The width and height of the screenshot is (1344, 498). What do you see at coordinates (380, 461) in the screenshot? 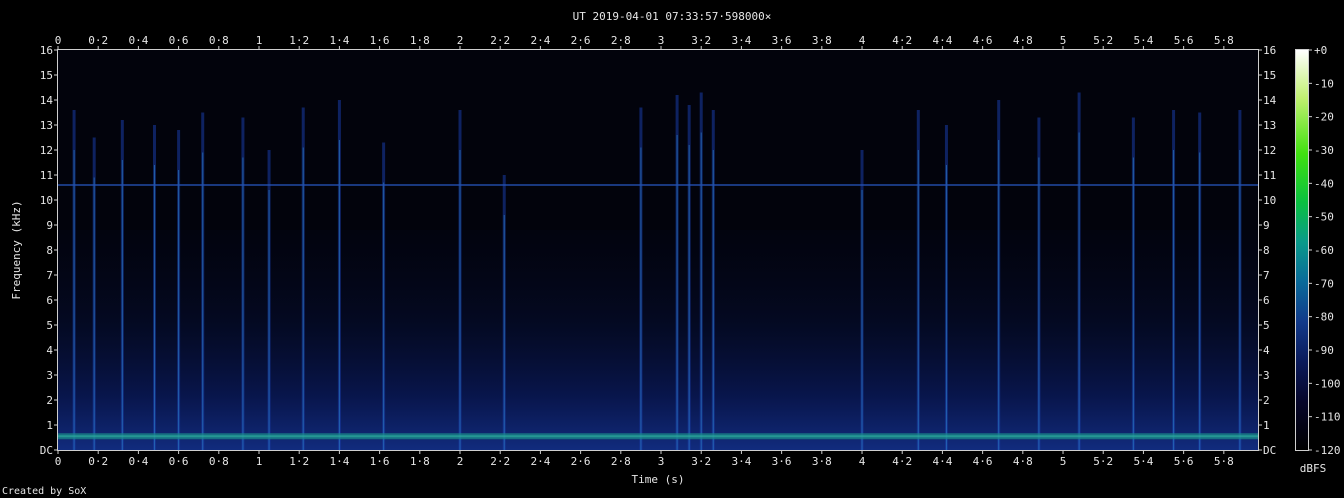
I see `x-tick-label-bottom: 1·6` at bounding box center [380, 461].